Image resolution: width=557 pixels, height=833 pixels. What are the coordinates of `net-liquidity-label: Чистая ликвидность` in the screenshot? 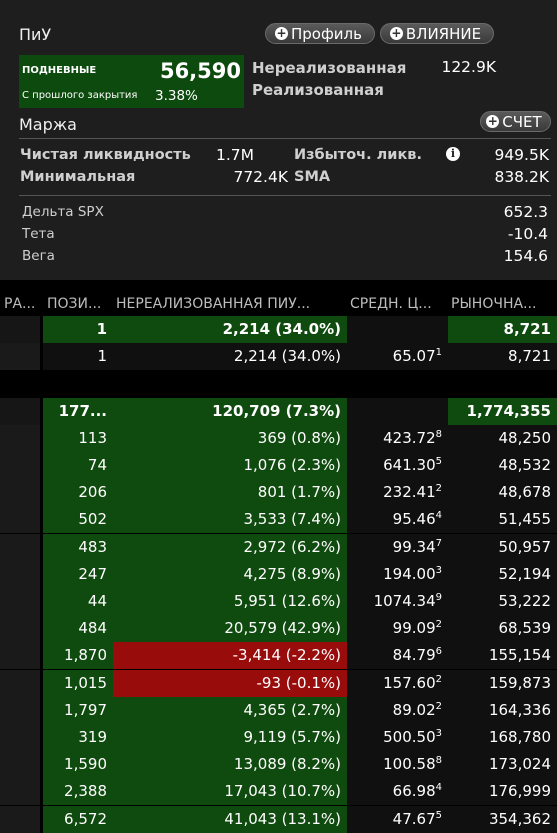 It's located at (105, 155).